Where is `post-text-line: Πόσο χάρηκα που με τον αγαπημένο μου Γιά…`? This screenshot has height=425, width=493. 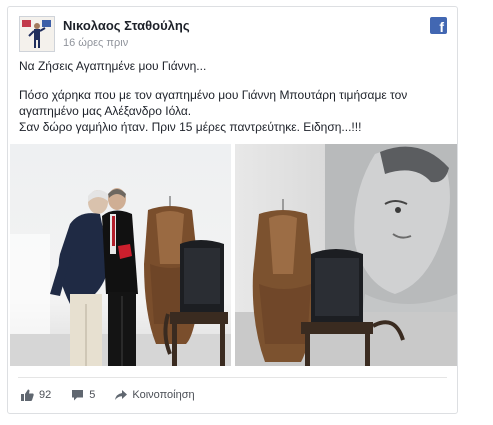
post-text-line: Πόσο χάρηκα που με τον αγαπημένο μου Γιά… is located at coordinates (213, 95).